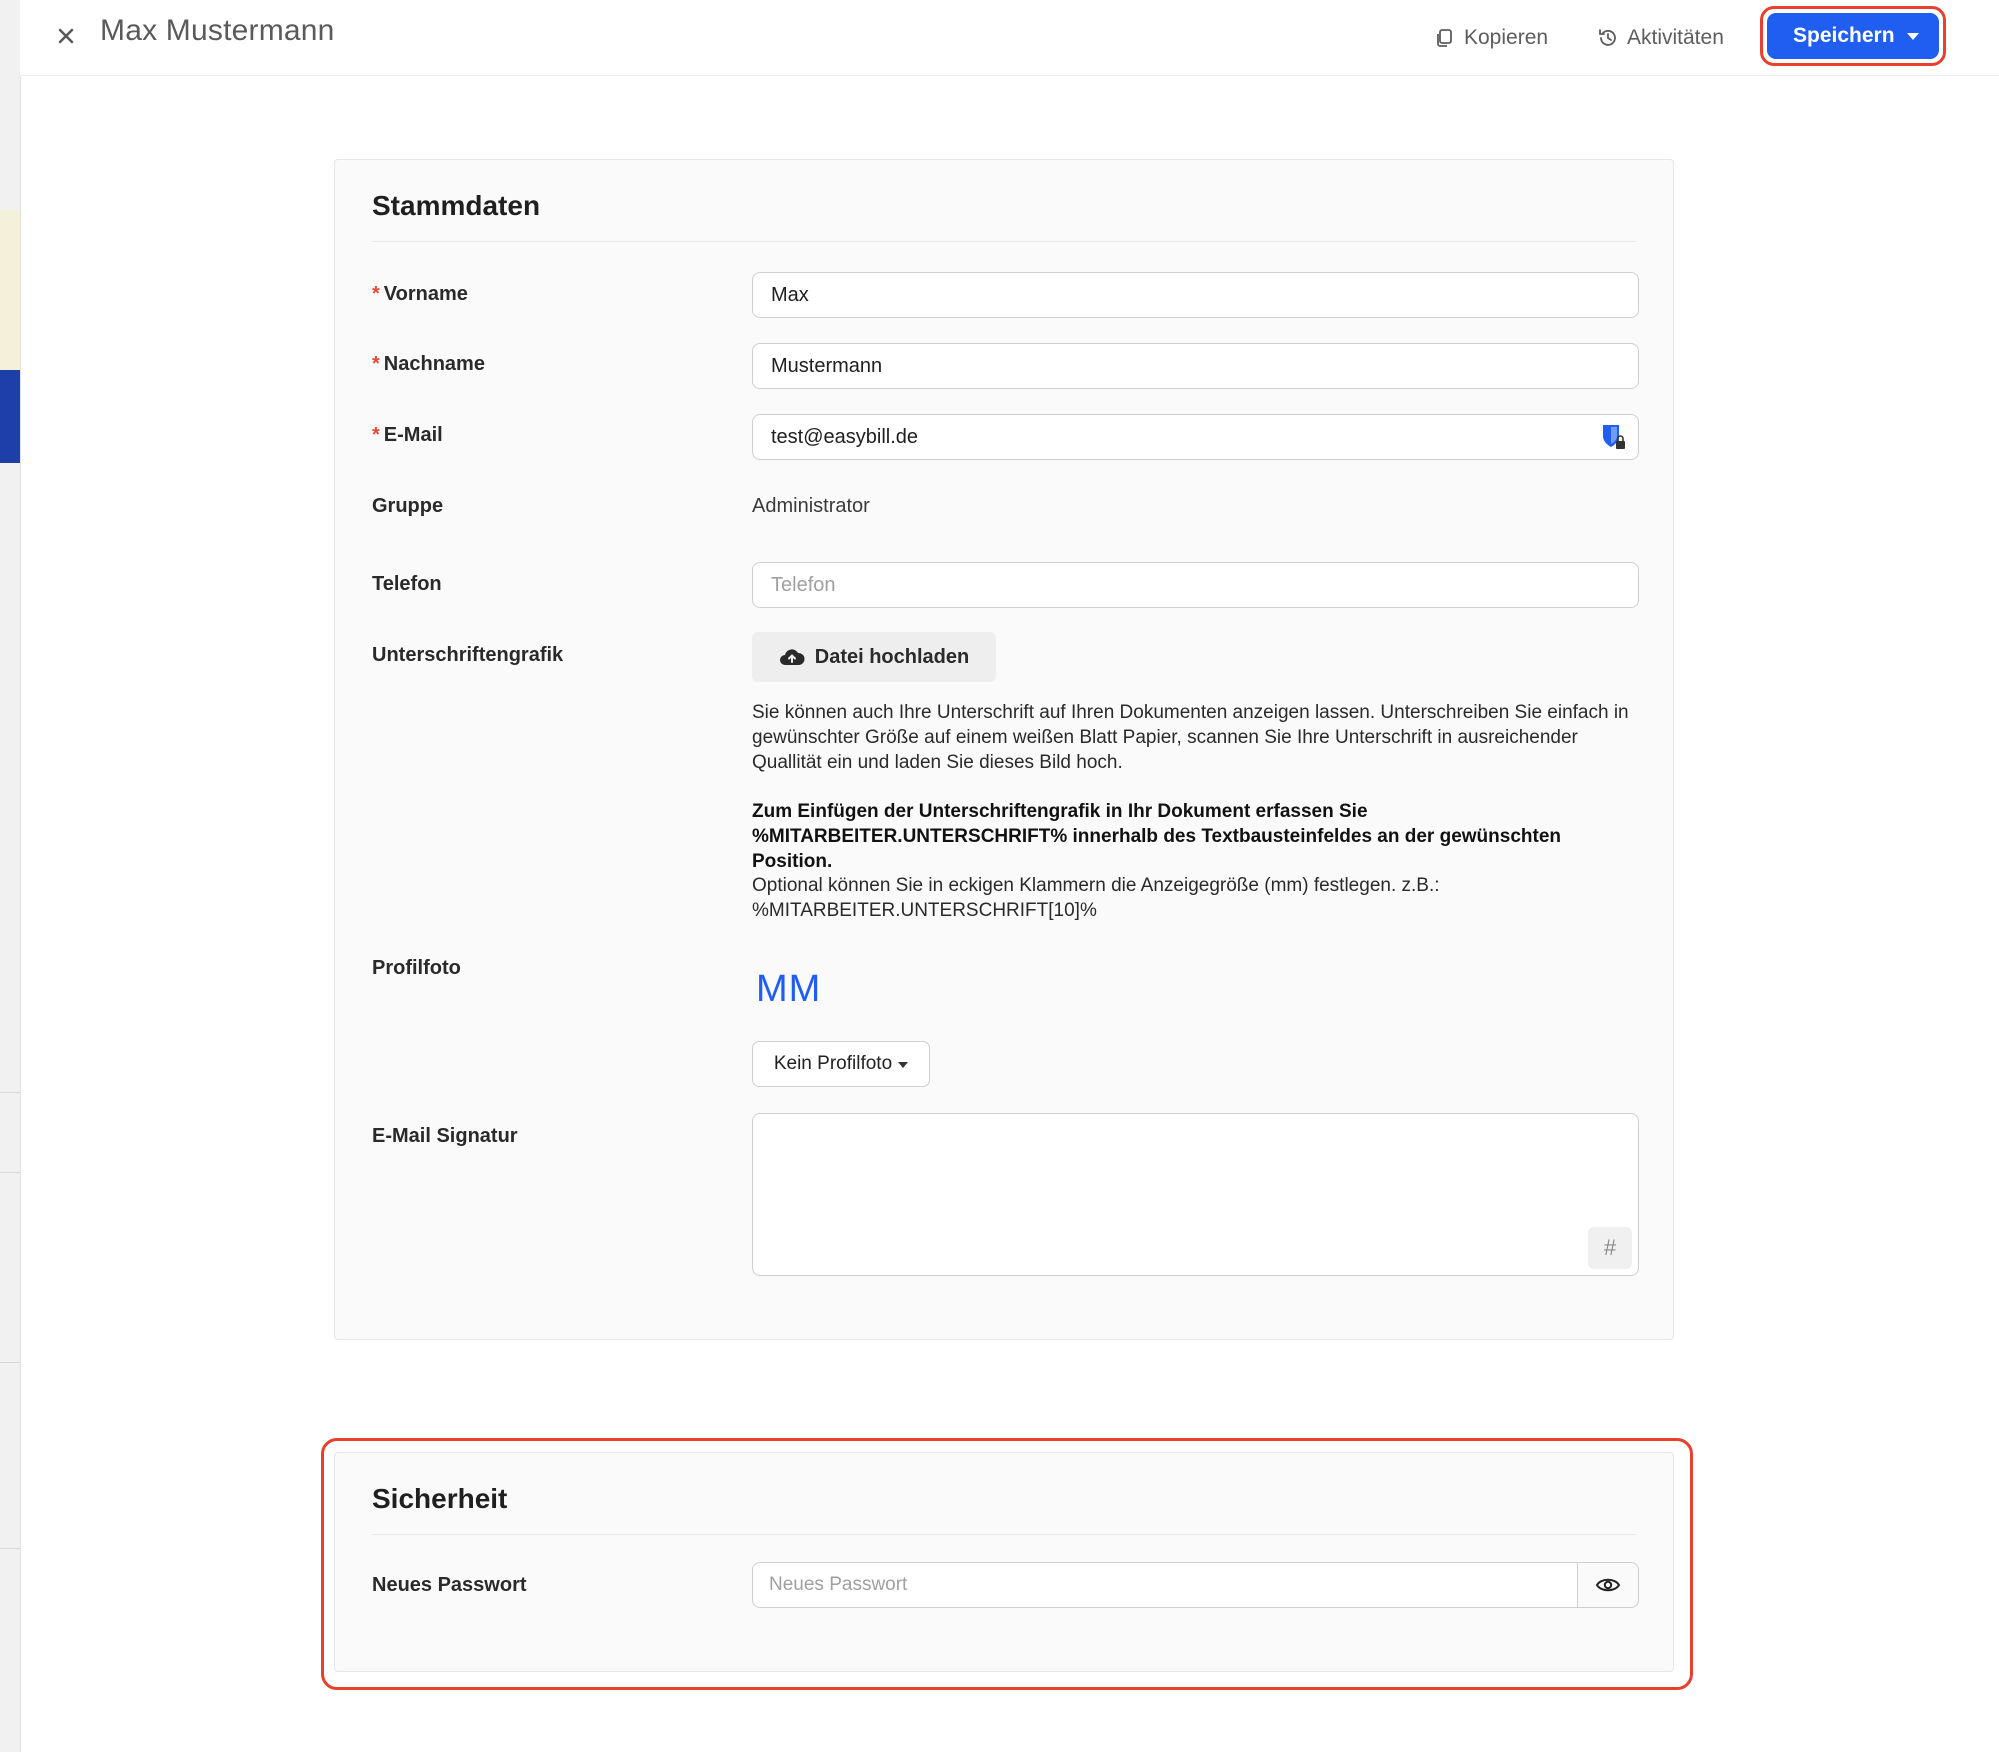  What do you see at coordinates (407, 584) in the screenshot?
I see `telefon-label: Telefon` at bounding box center [407, 584].